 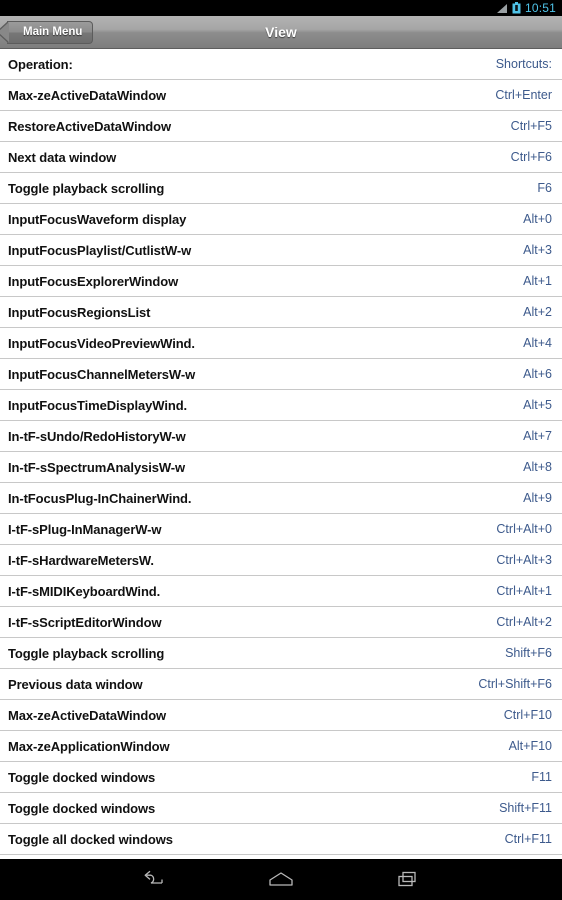 I want to click on table-row: In-tFocusPlug-InChainerWind. Alt+9, so click(x=281, y=498).